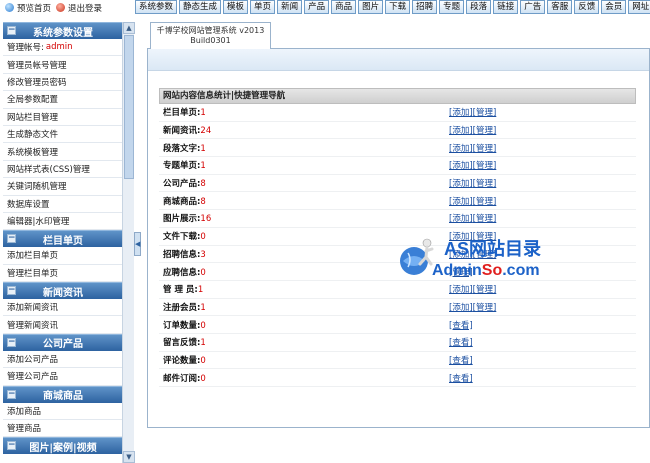  I want to click on sidebar-item-label: 全局参数配置, so click(33, 100).